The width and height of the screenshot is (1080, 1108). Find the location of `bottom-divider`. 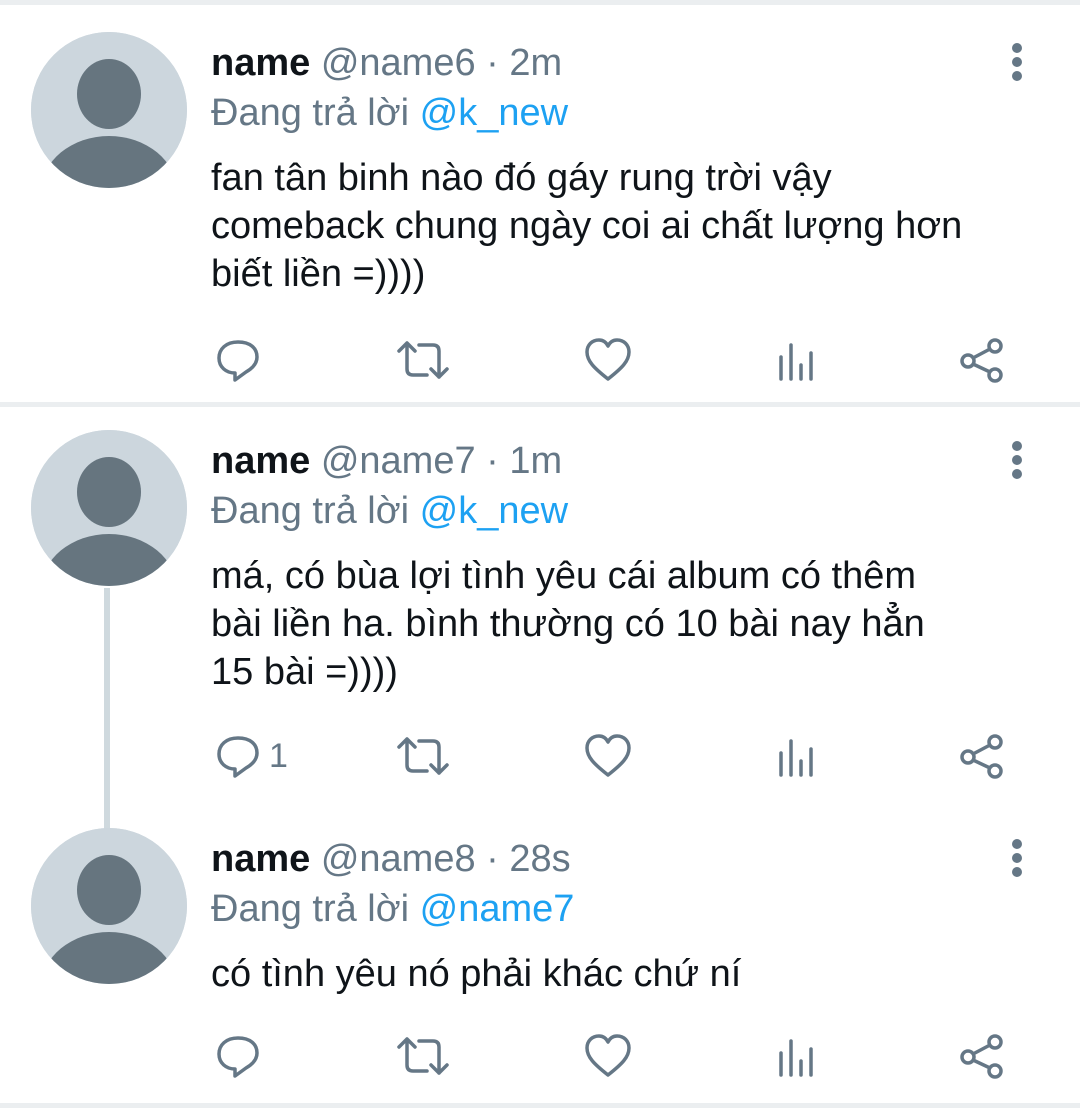

bottom-divider is located at coordinates (540, 1105).